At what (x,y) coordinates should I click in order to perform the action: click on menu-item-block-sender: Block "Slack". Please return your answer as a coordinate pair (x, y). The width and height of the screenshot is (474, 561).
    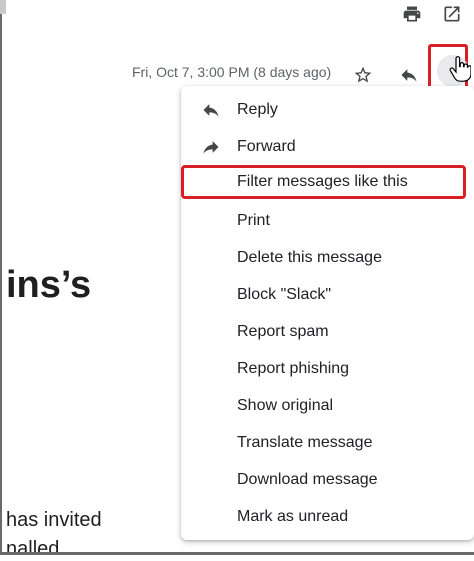
    Looking at the image, I should click on (325, 295).